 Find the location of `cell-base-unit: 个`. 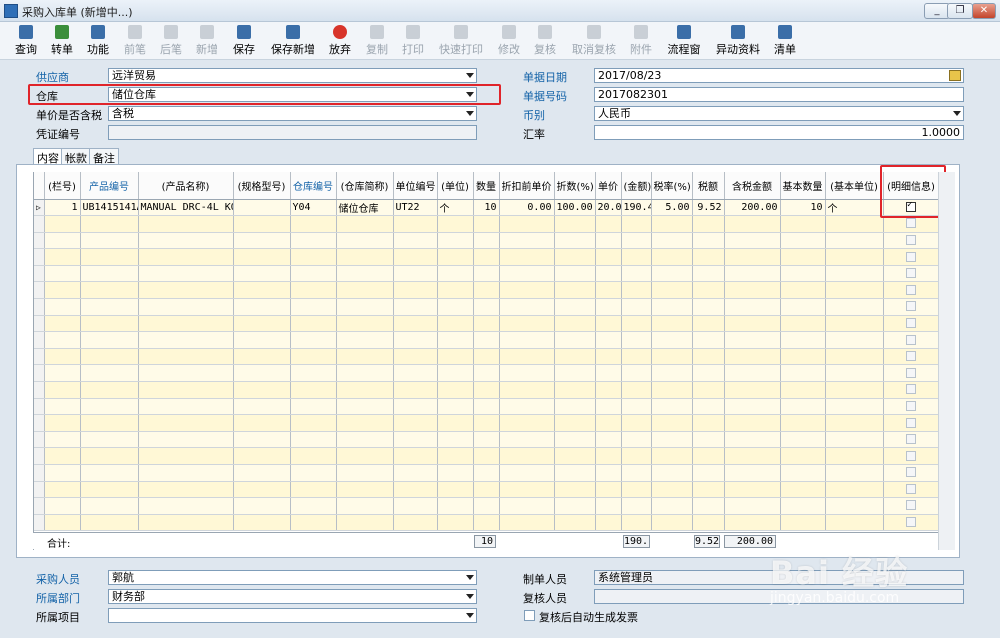

cell-base-unit: 个 is located at coordinates (854, 208).